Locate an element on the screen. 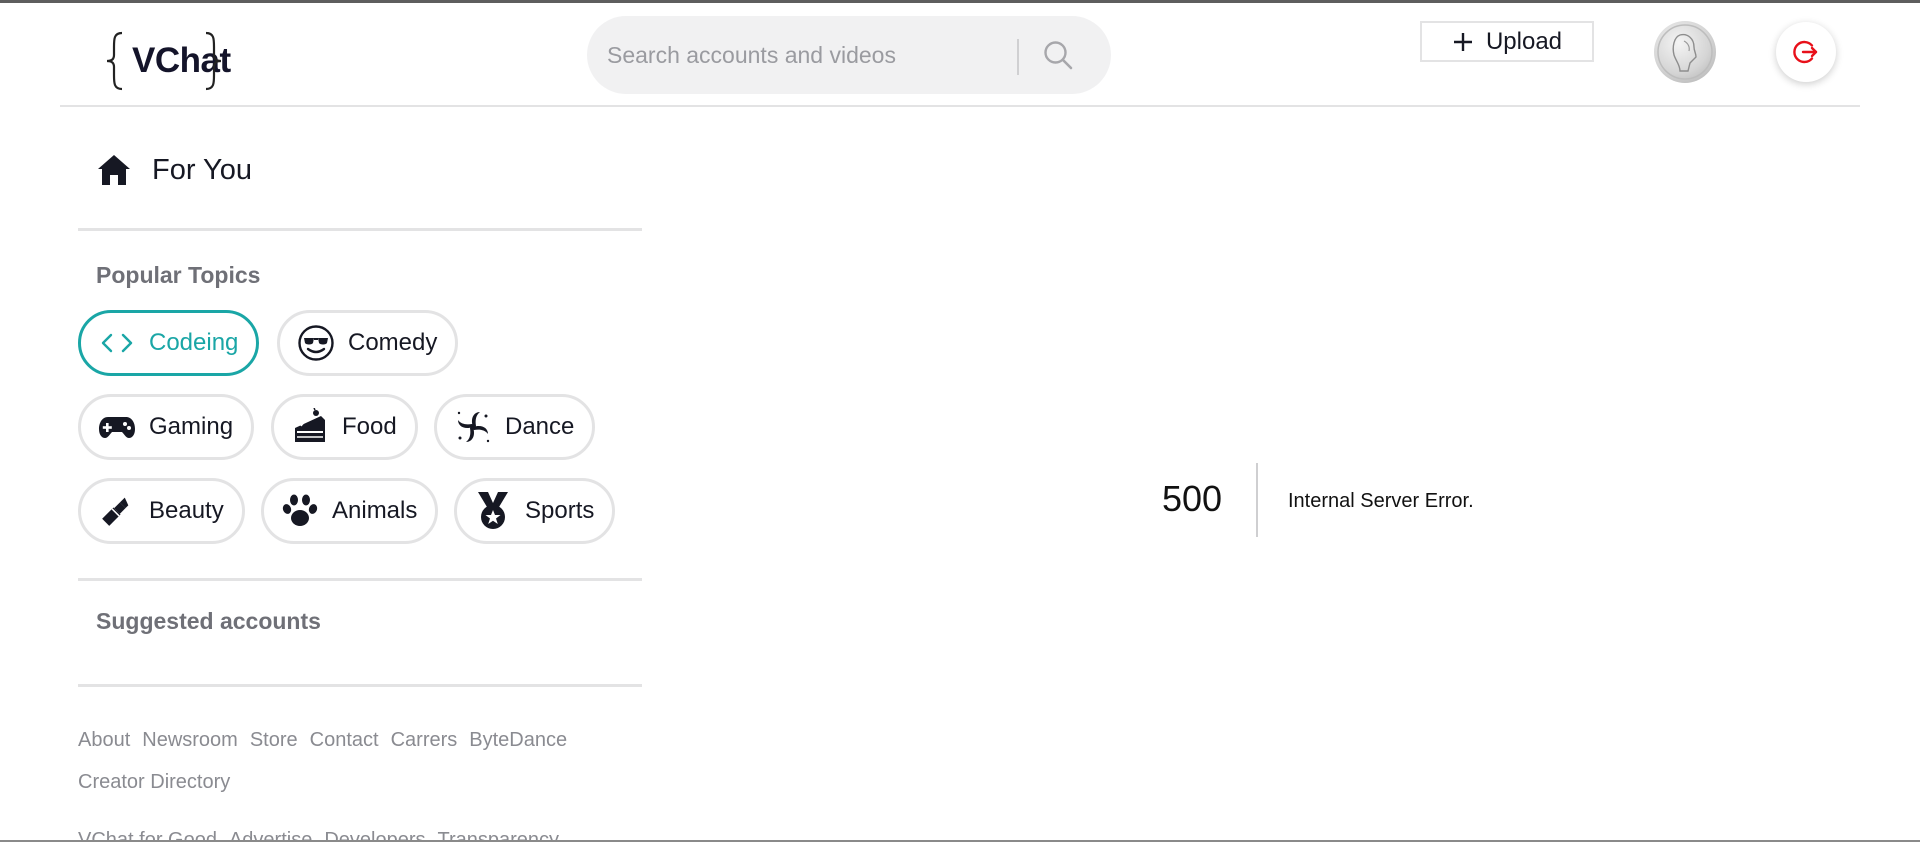 This screenshot has height=842, width=1920. topic-label: Food is located at coordinates (369, 426).